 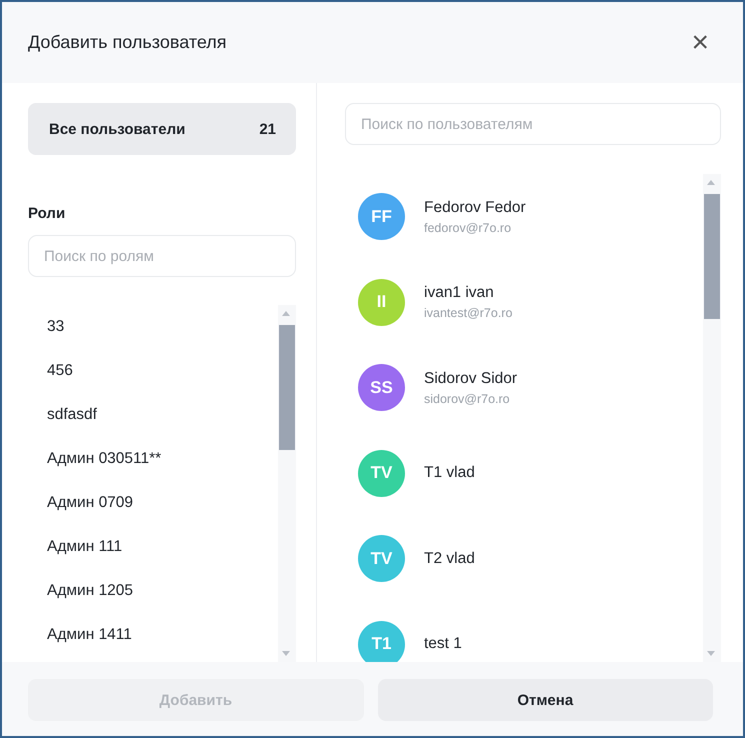 What do you see at coordinates (381, 216) in the screenshot?
I see `user-avatar: FF` at bounding box center [381, 216].